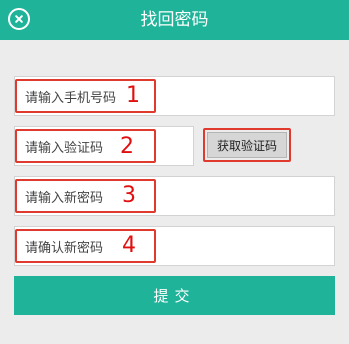 The height and width of the screenshot is (344, 349). Describe the element at coordinates (133, 95) in the screenshot. I see `annotation-number-1: 1` at that location.